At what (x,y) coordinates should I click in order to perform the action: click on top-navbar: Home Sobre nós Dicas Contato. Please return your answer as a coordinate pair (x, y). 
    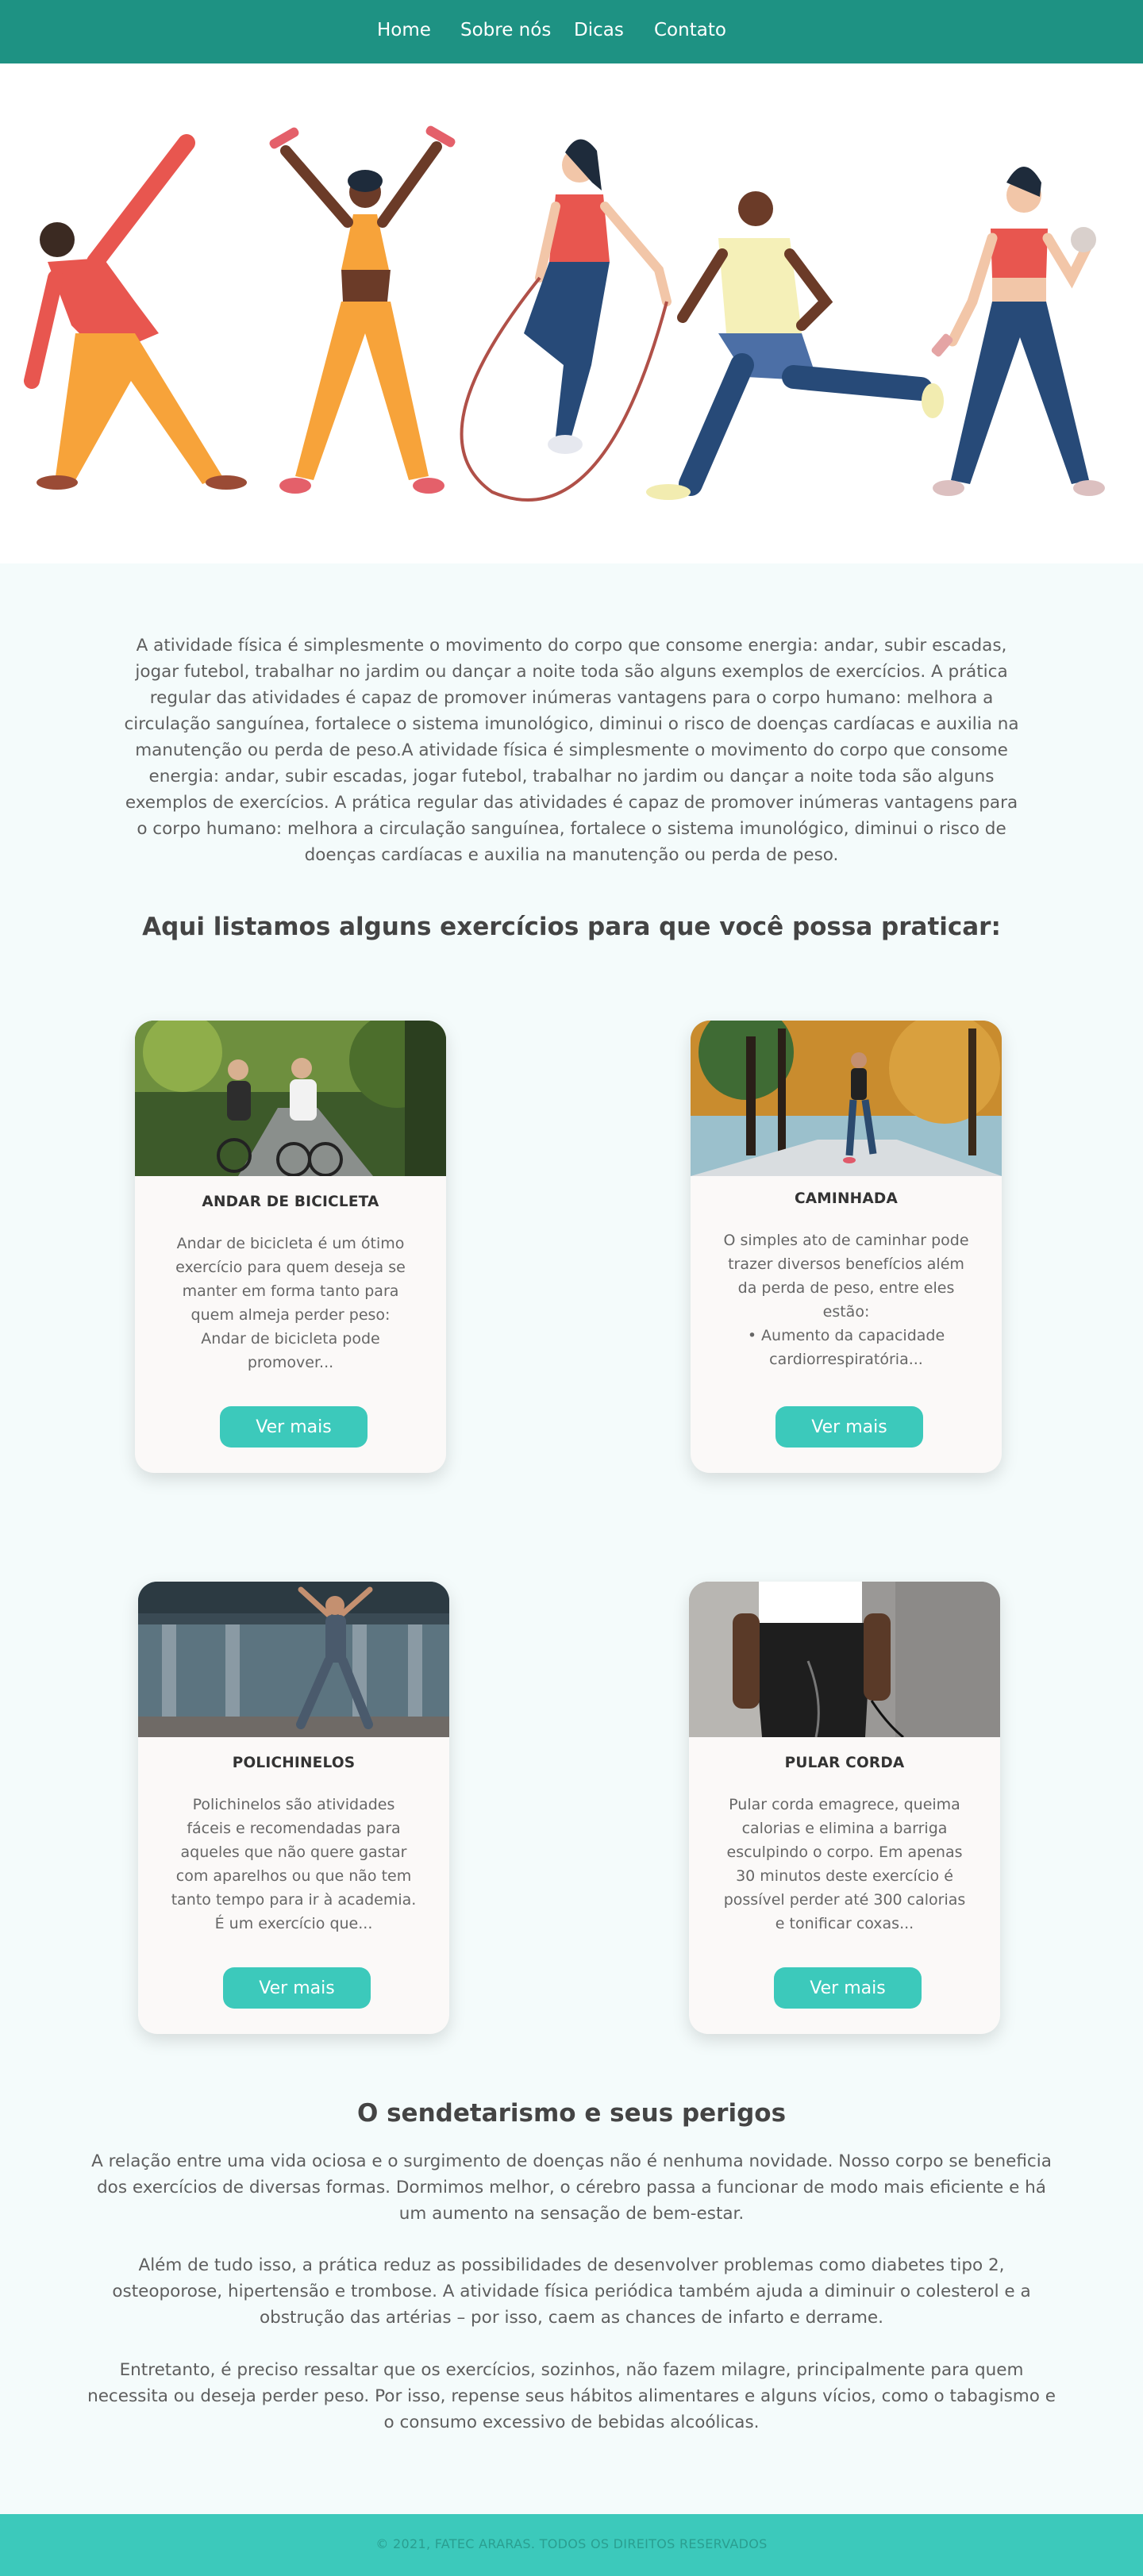
    Looking at the image, I should click on (571, 31).